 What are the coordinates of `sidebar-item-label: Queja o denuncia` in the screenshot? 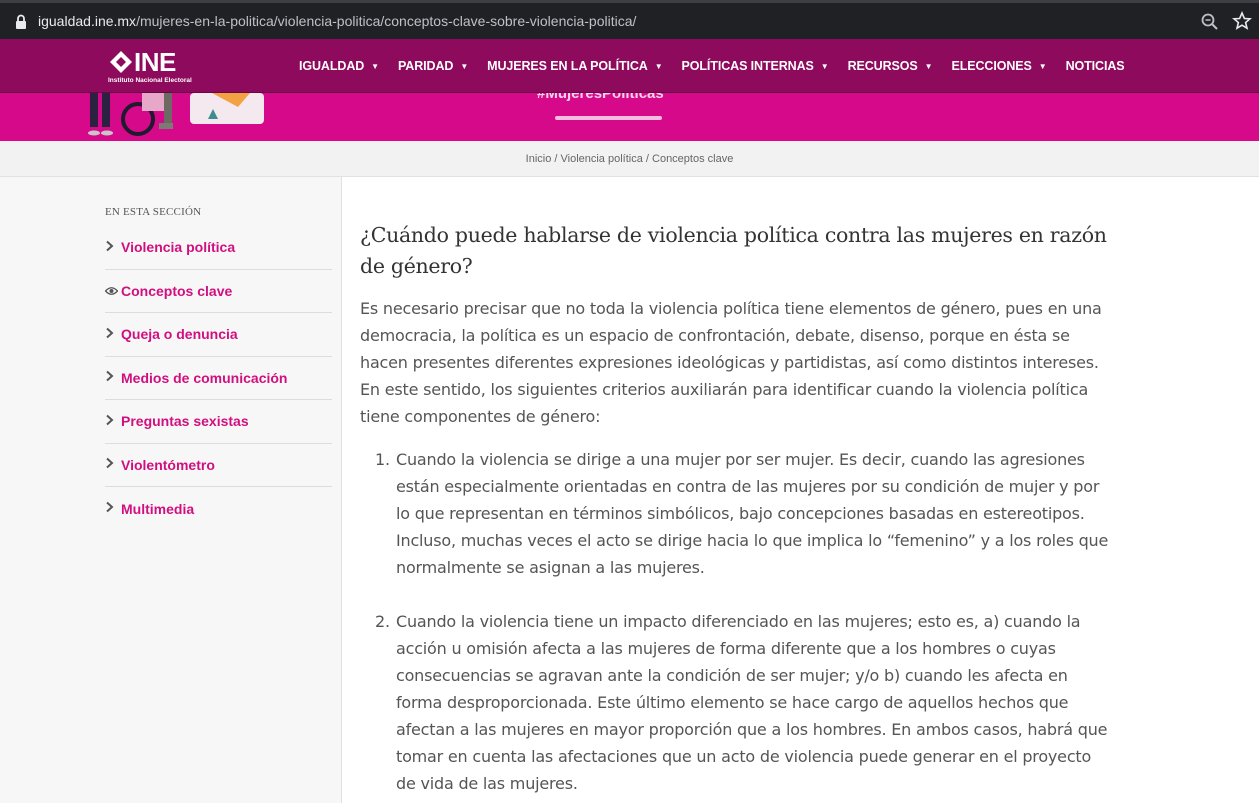 It's located at (179, 334).